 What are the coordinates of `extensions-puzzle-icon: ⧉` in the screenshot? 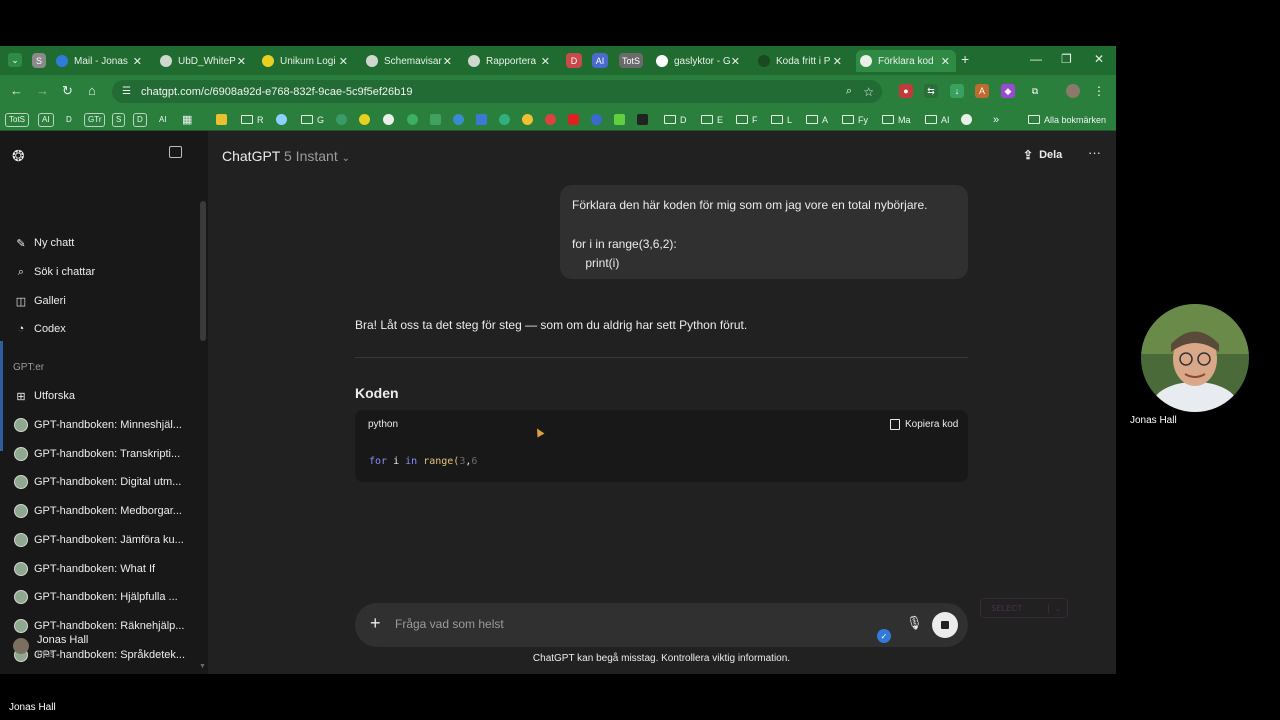 It's located at (1035, 91).